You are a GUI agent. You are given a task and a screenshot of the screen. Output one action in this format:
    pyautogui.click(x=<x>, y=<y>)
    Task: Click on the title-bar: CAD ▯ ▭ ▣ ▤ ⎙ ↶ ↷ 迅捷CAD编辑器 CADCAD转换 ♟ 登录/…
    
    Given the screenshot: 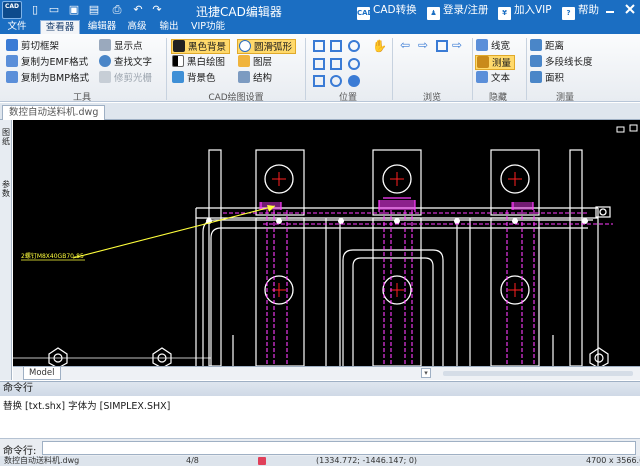 What is the action you would take?
    pyautogui.click(x=320, y=10)
    